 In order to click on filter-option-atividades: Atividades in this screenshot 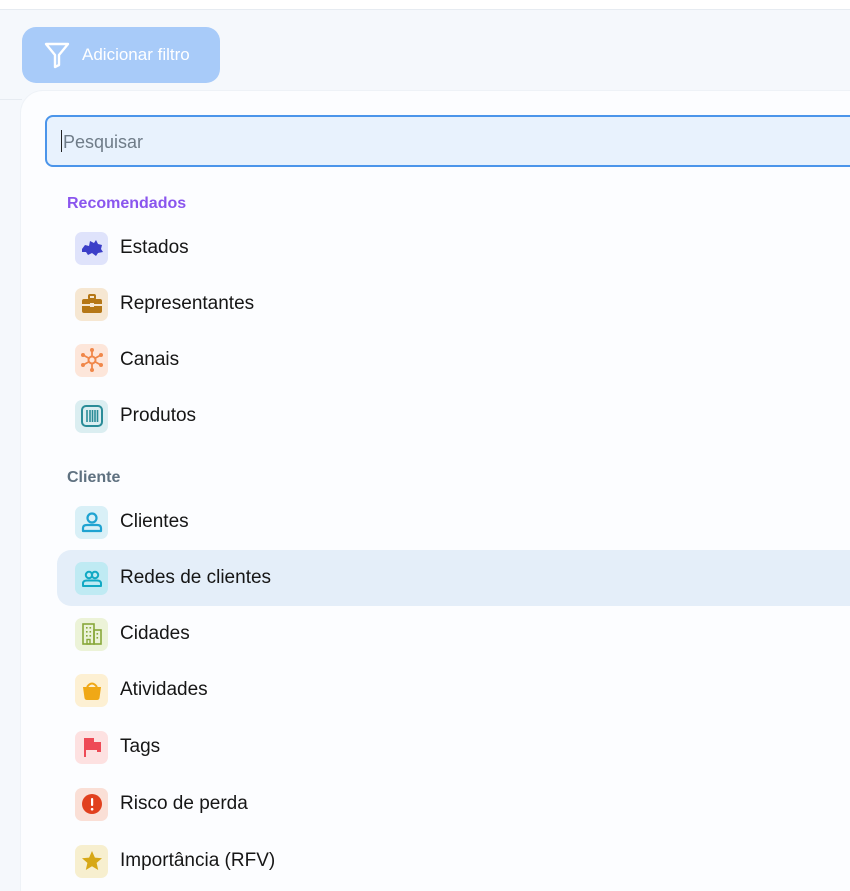, I will do `click(453, 690)`.